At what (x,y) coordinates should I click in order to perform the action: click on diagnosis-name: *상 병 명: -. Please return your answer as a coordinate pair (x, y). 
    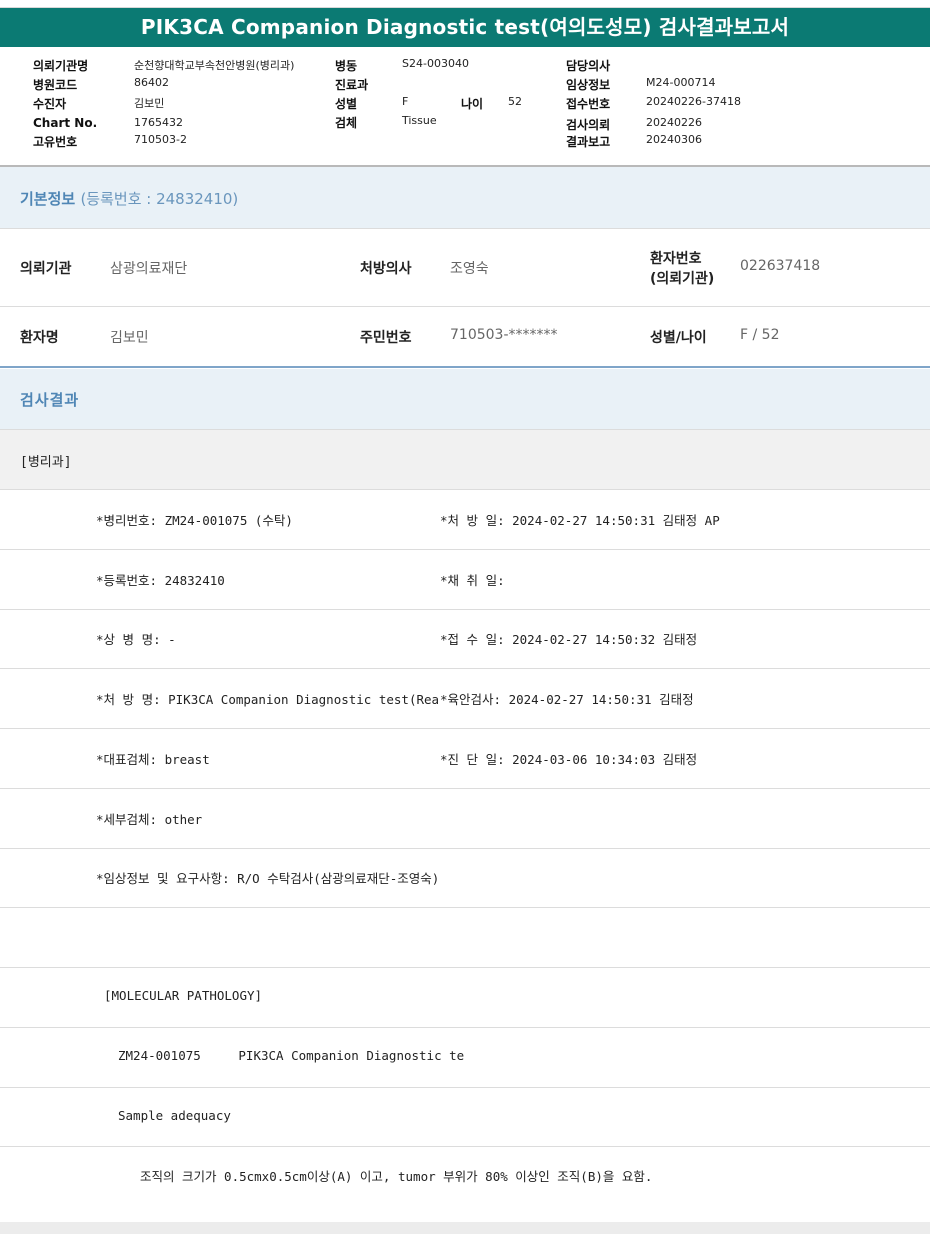
    Looking at the image, I should click on (136, 639).